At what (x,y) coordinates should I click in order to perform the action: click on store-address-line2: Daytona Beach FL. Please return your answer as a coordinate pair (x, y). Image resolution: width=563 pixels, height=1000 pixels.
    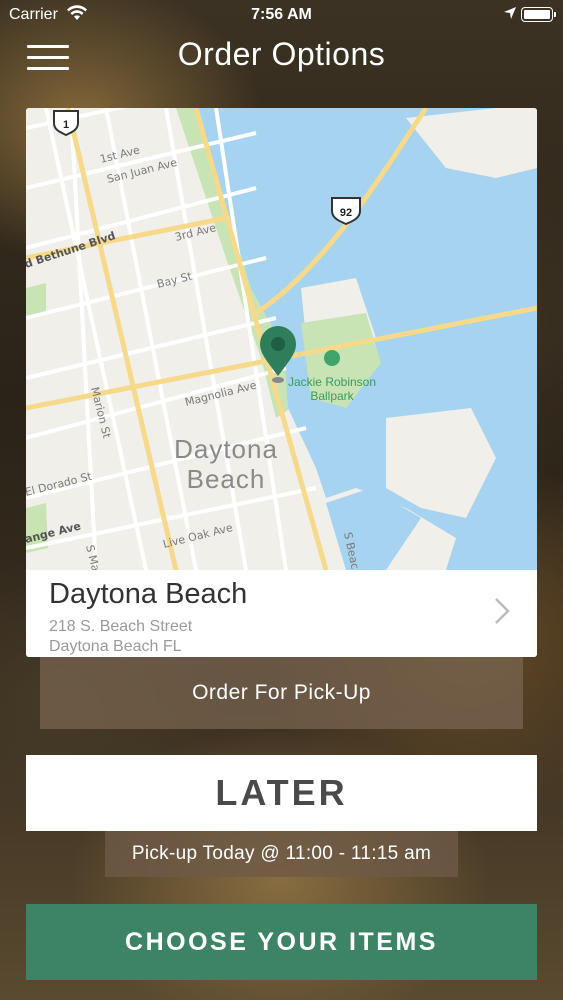
    Looking at the image, I should click on (115, 646).